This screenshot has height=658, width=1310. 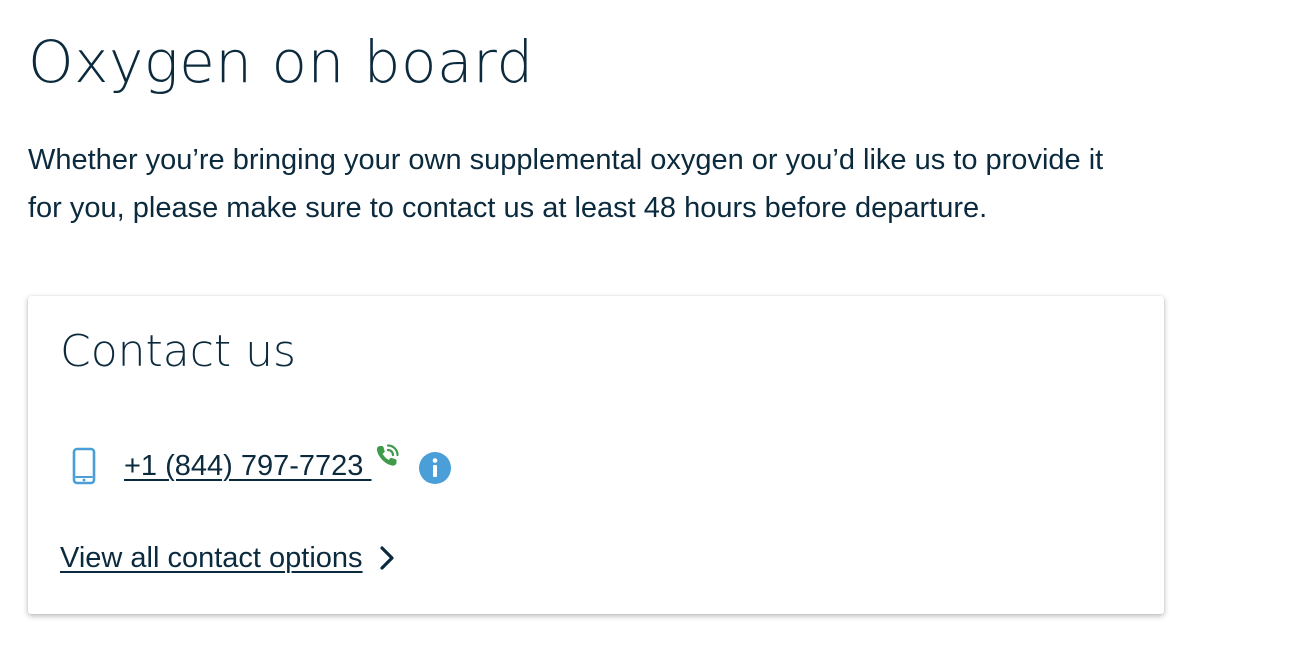 I want to click on contact-card-title: Contact us, so click(x=178, y=351).